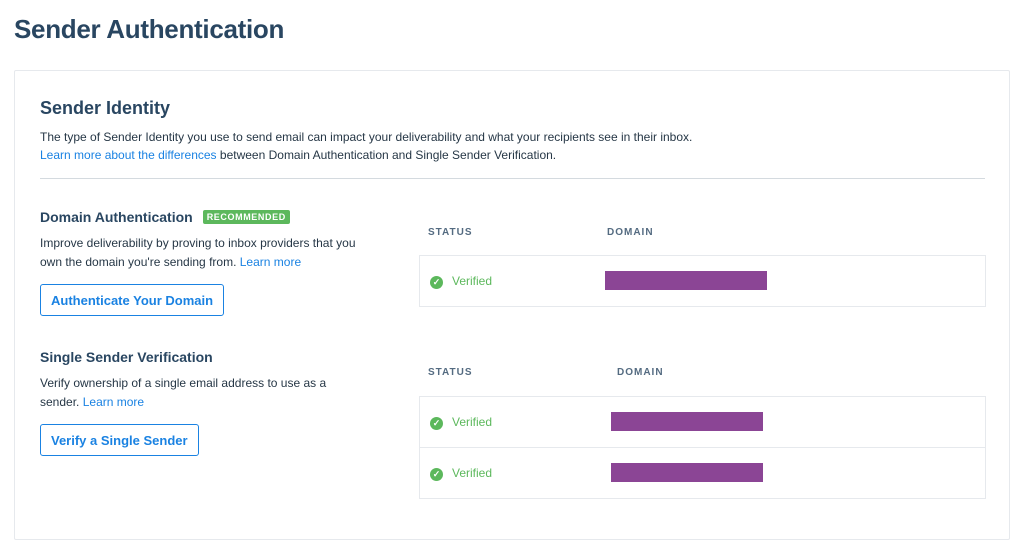 The height and width of the screenshot is (554, 1024). What do you see at coordinates (113, 402) in the screenshot?
I see `single-sender-learn-more-link: Learn more` at bounding box center [113, 402].